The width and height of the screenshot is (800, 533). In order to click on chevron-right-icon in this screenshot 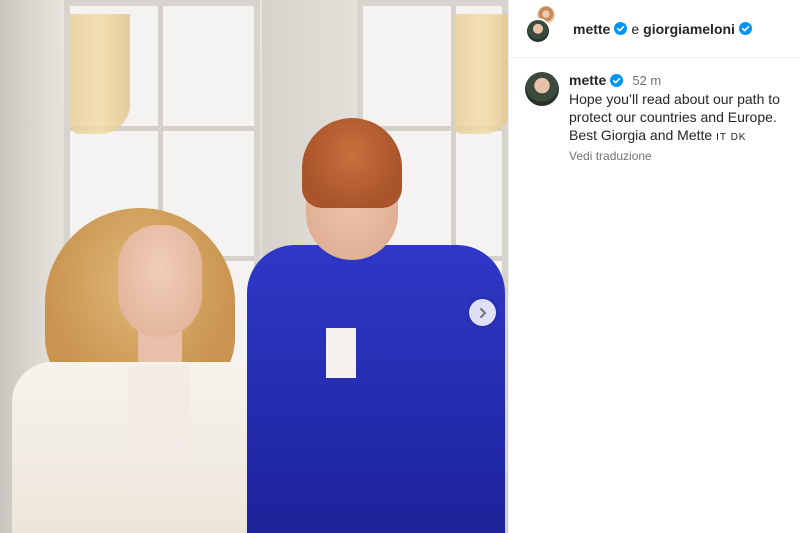, I will do `click(482, 312)`.